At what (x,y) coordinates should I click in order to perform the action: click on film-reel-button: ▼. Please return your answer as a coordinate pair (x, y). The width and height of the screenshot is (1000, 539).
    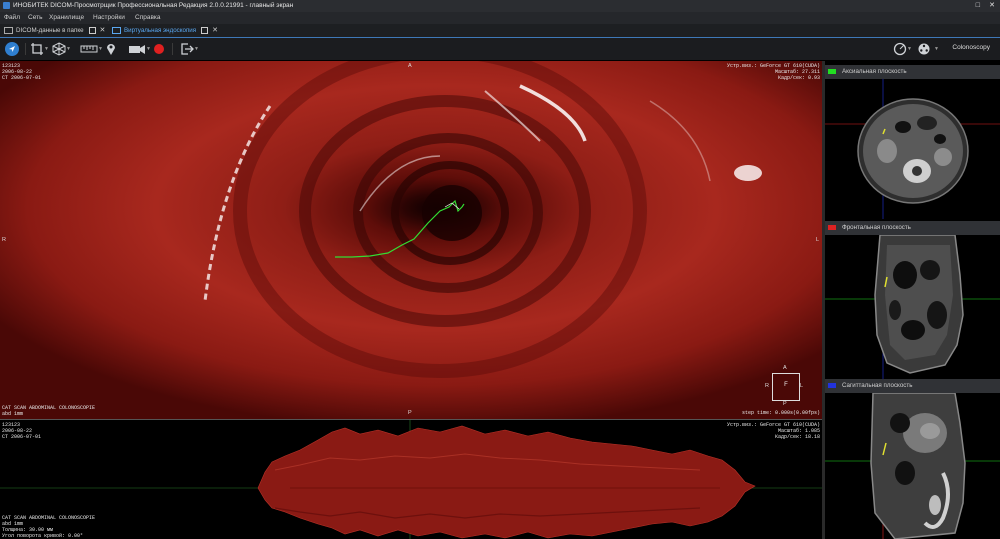
    Looking at the image, I should click on (927, 49).